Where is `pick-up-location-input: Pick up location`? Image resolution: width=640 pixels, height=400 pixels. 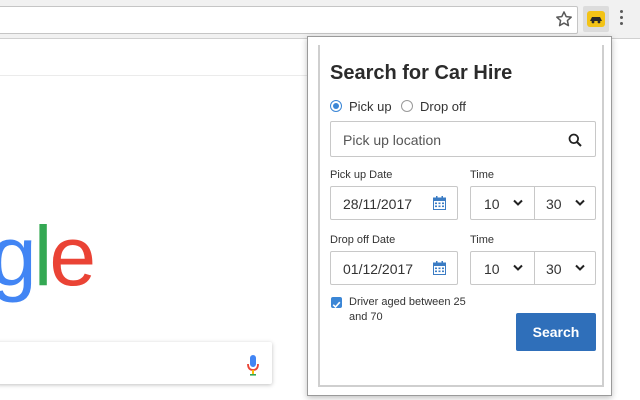 pick-up-location-input: Pick up location is located at coordinates (463, 139).